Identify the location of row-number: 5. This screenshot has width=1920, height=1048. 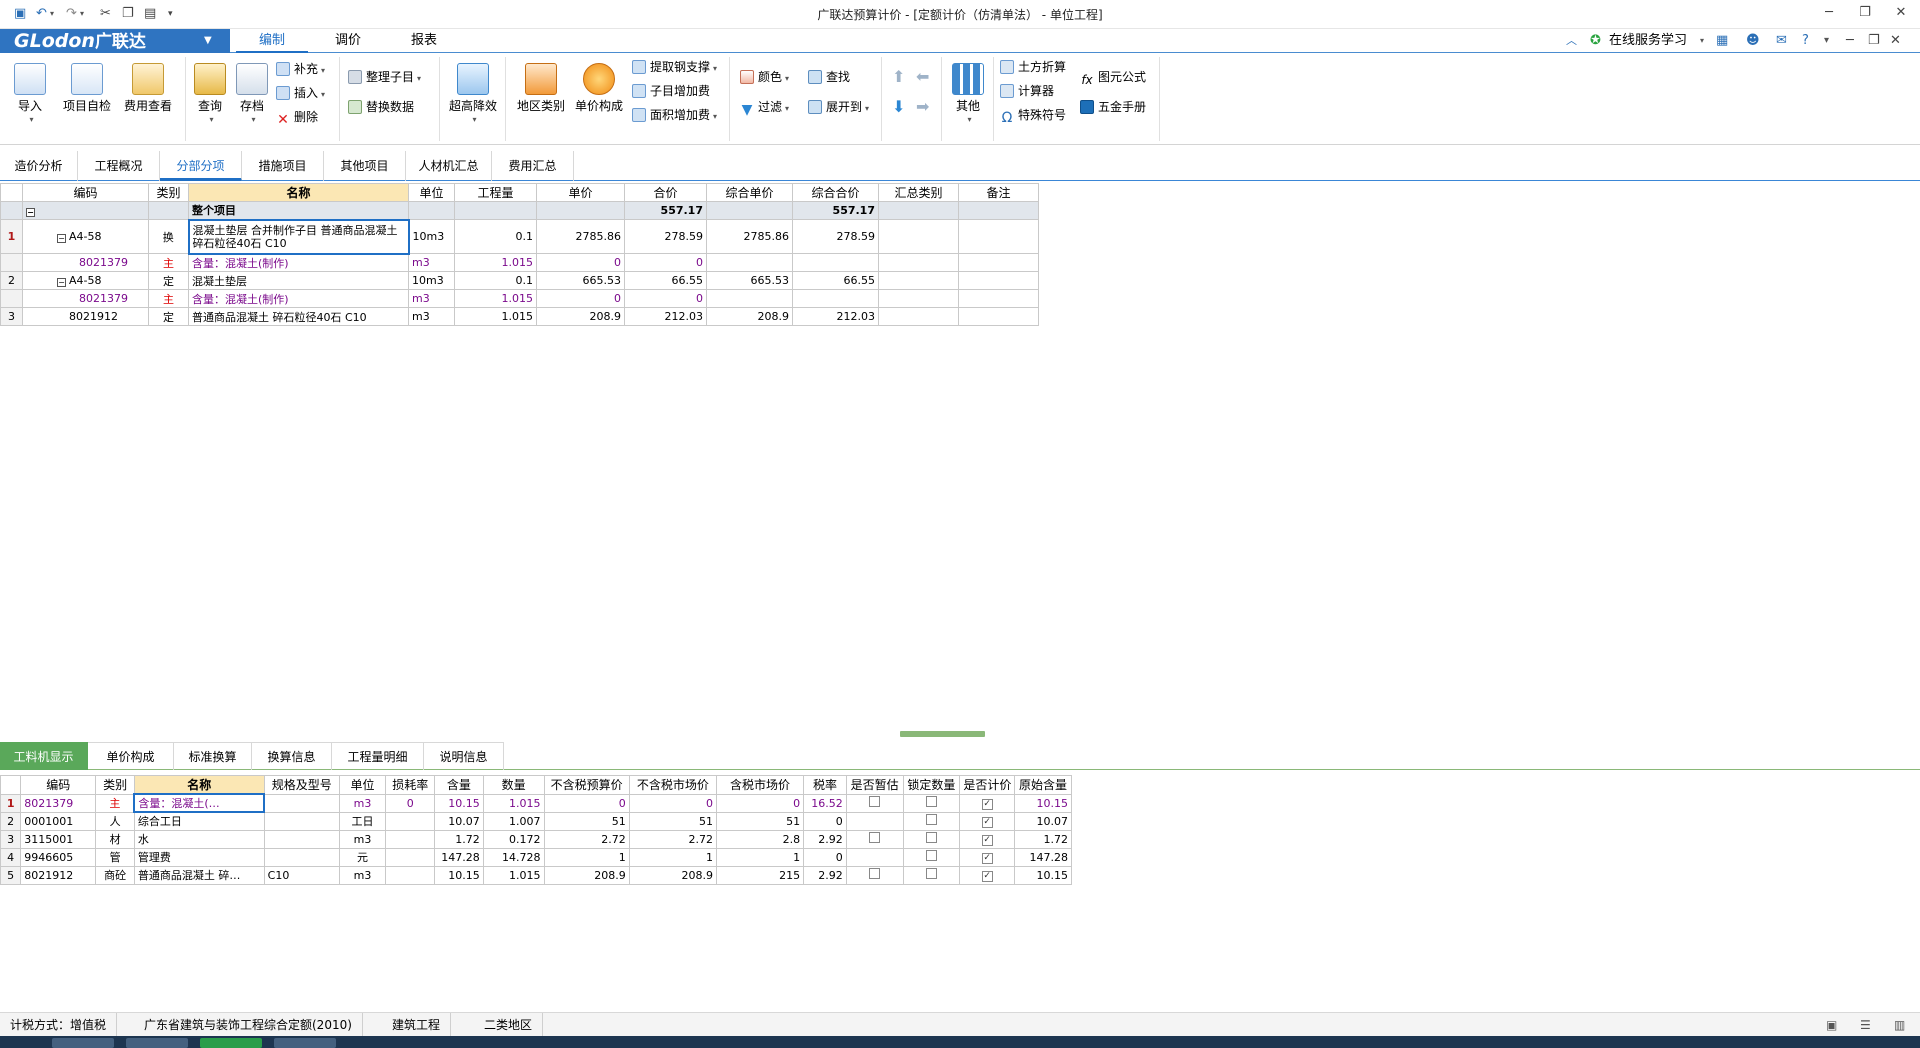
(11, 875).